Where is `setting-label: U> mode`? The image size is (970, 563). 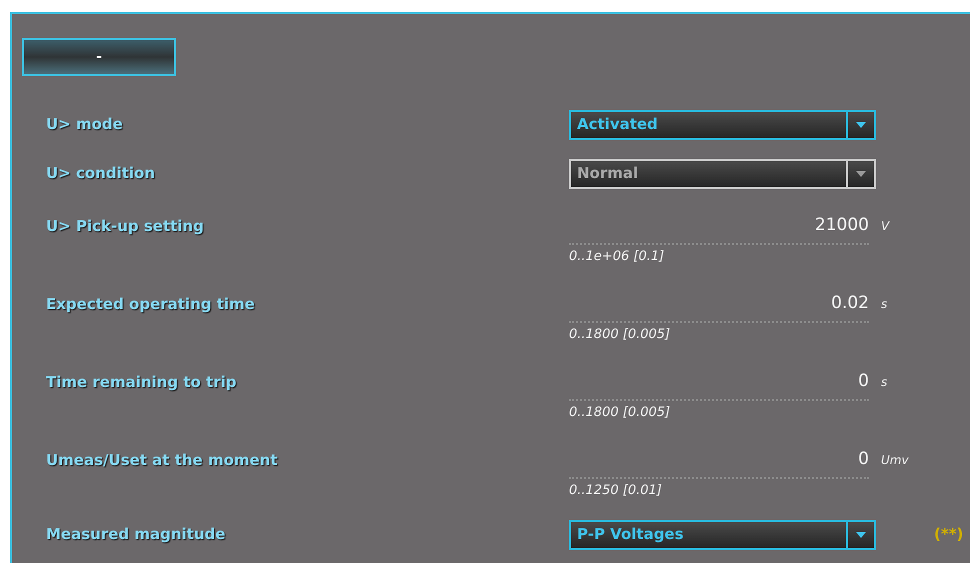 setting-label: U> mode is located at coordinates (85, 125).